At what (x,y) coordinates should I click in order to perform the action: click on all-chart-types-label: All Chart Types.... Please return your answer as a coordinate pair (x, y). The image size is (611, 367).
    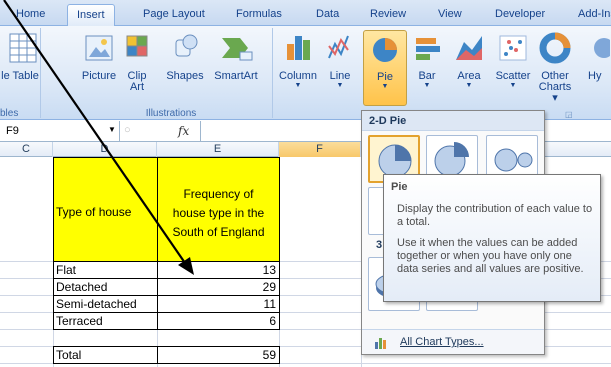
    Looking at the image, I should click on (442, 342).